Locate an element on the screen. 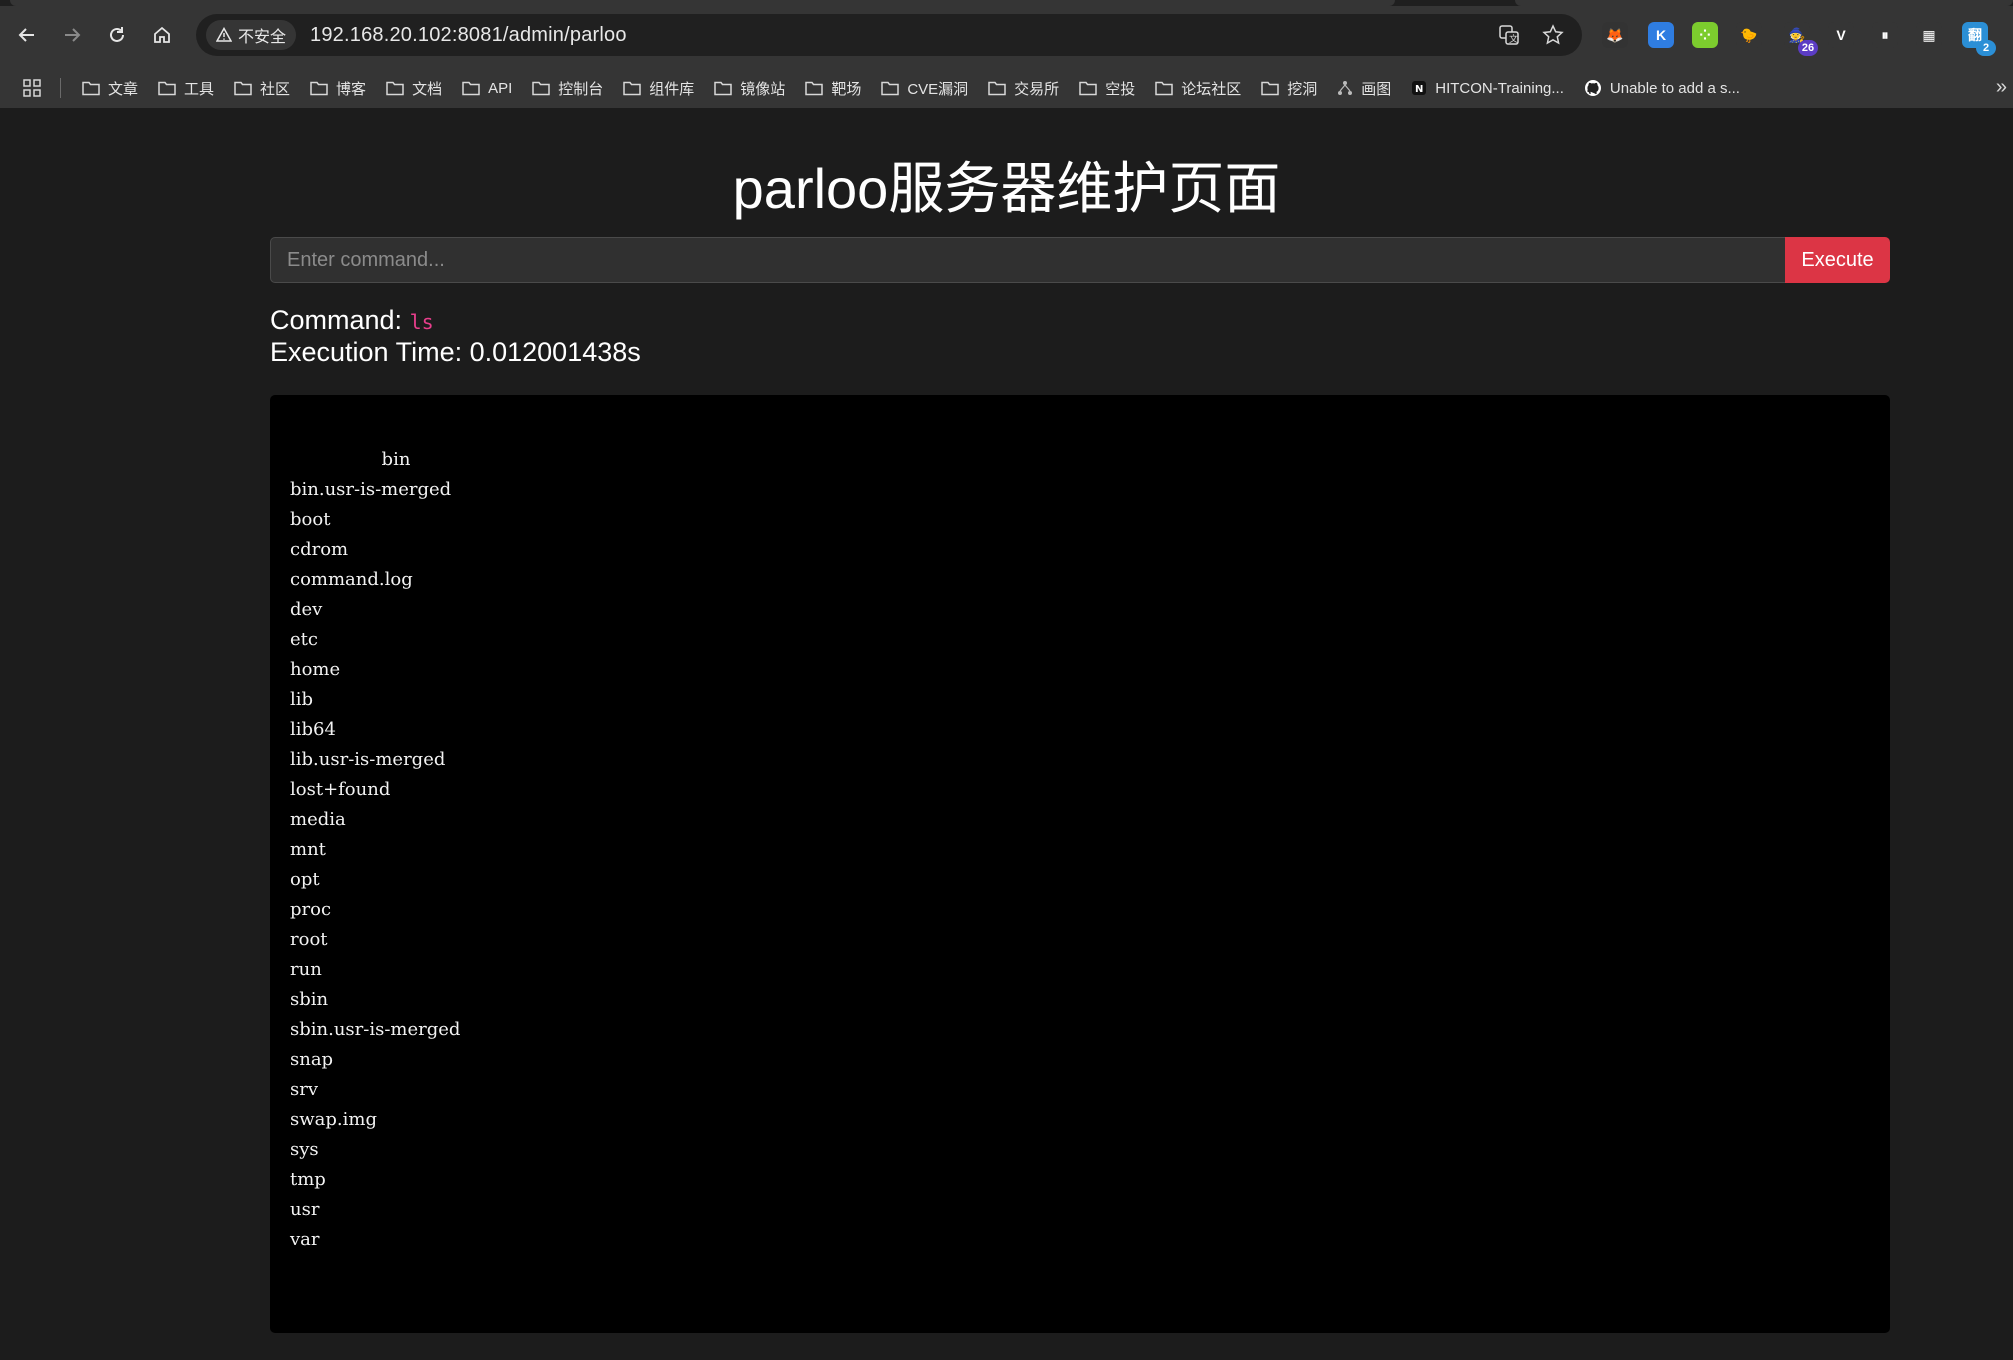  bookmark-label: 论坛社区 is located at coordinates (1211, 89).